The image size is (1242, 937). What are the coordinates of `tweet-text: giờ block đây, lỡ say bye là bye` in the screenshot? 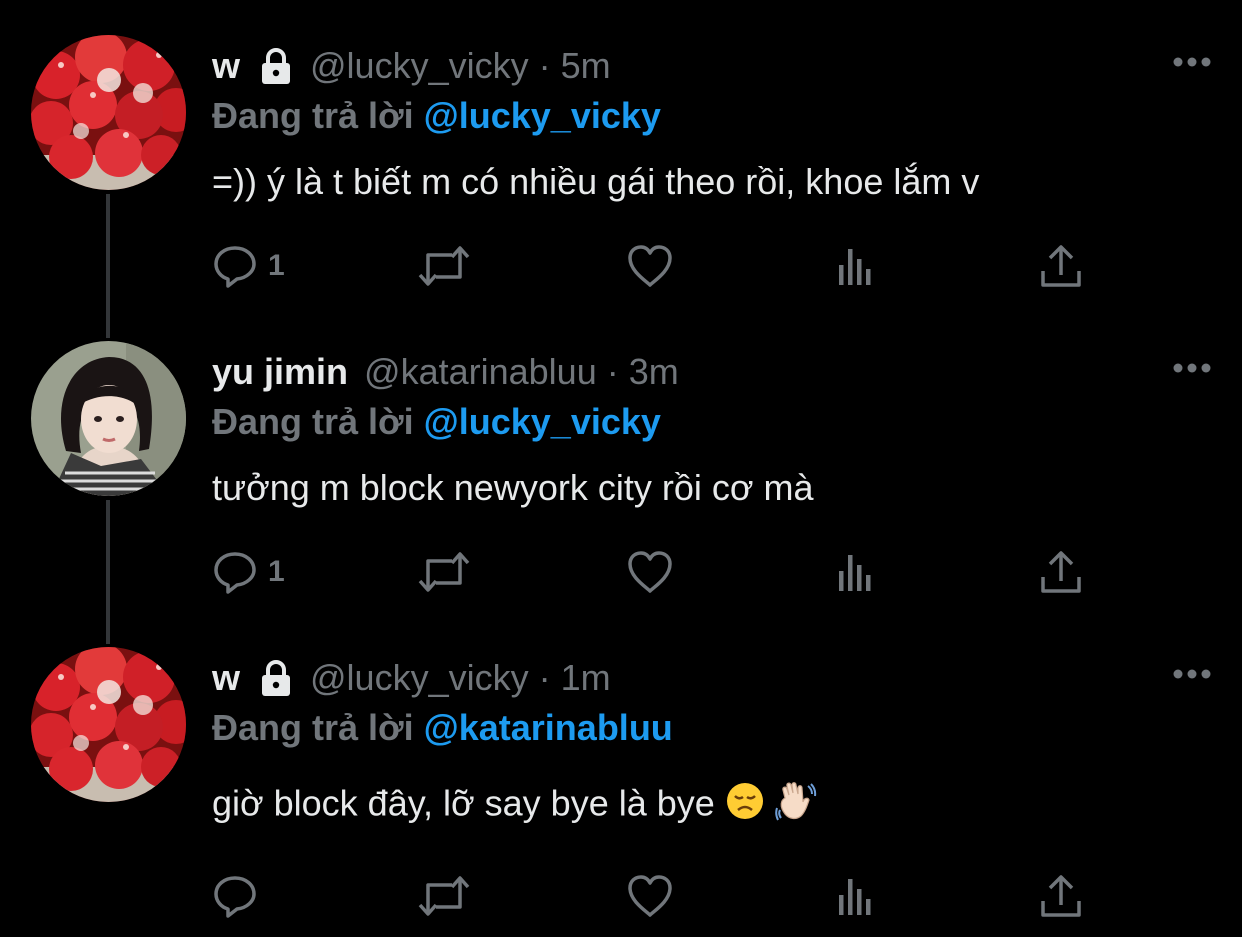 It's located at (514, 806).